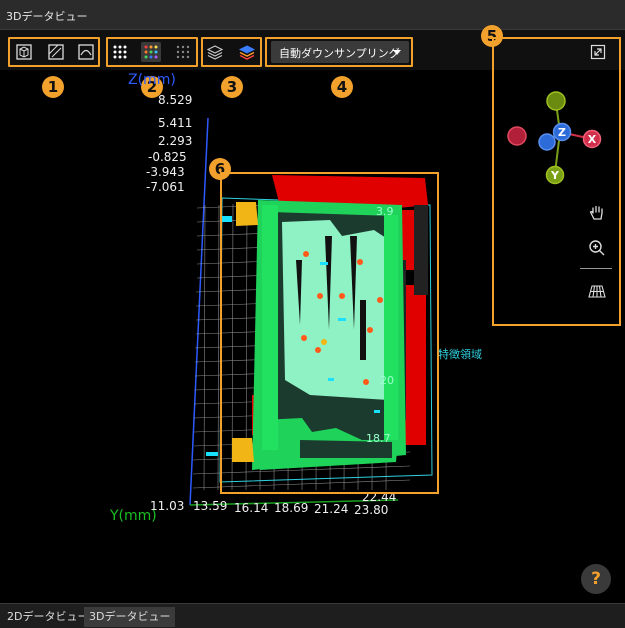  I want to click on z-tick-3: -0.825, so click(167, 157).